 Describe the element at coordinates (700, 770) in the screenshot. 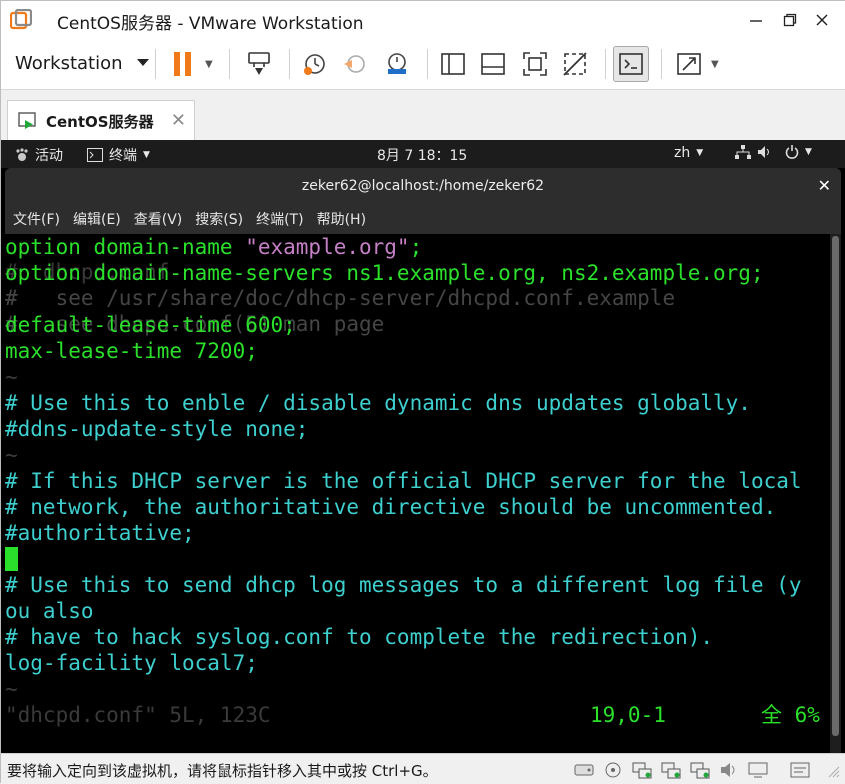

I see `usb-device-icon` at that location.